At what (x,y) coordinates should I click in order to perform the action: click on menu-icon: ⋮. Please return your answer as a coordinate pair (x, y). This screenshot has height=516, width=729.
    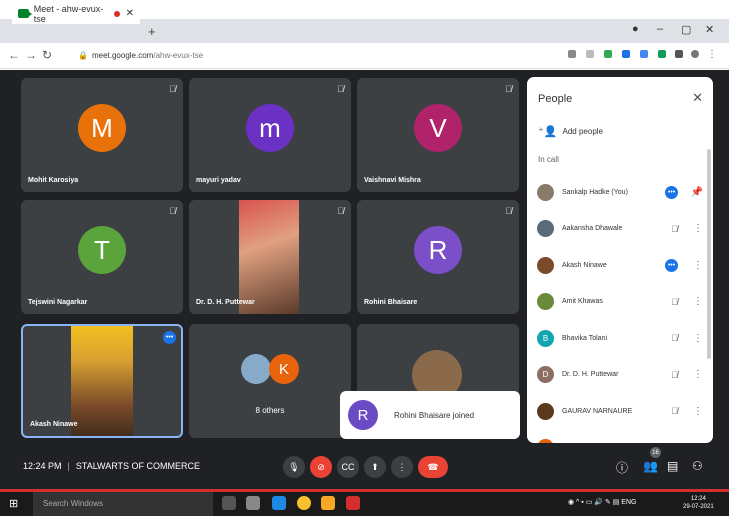
    Looking at the image, I should click on (712, 54).